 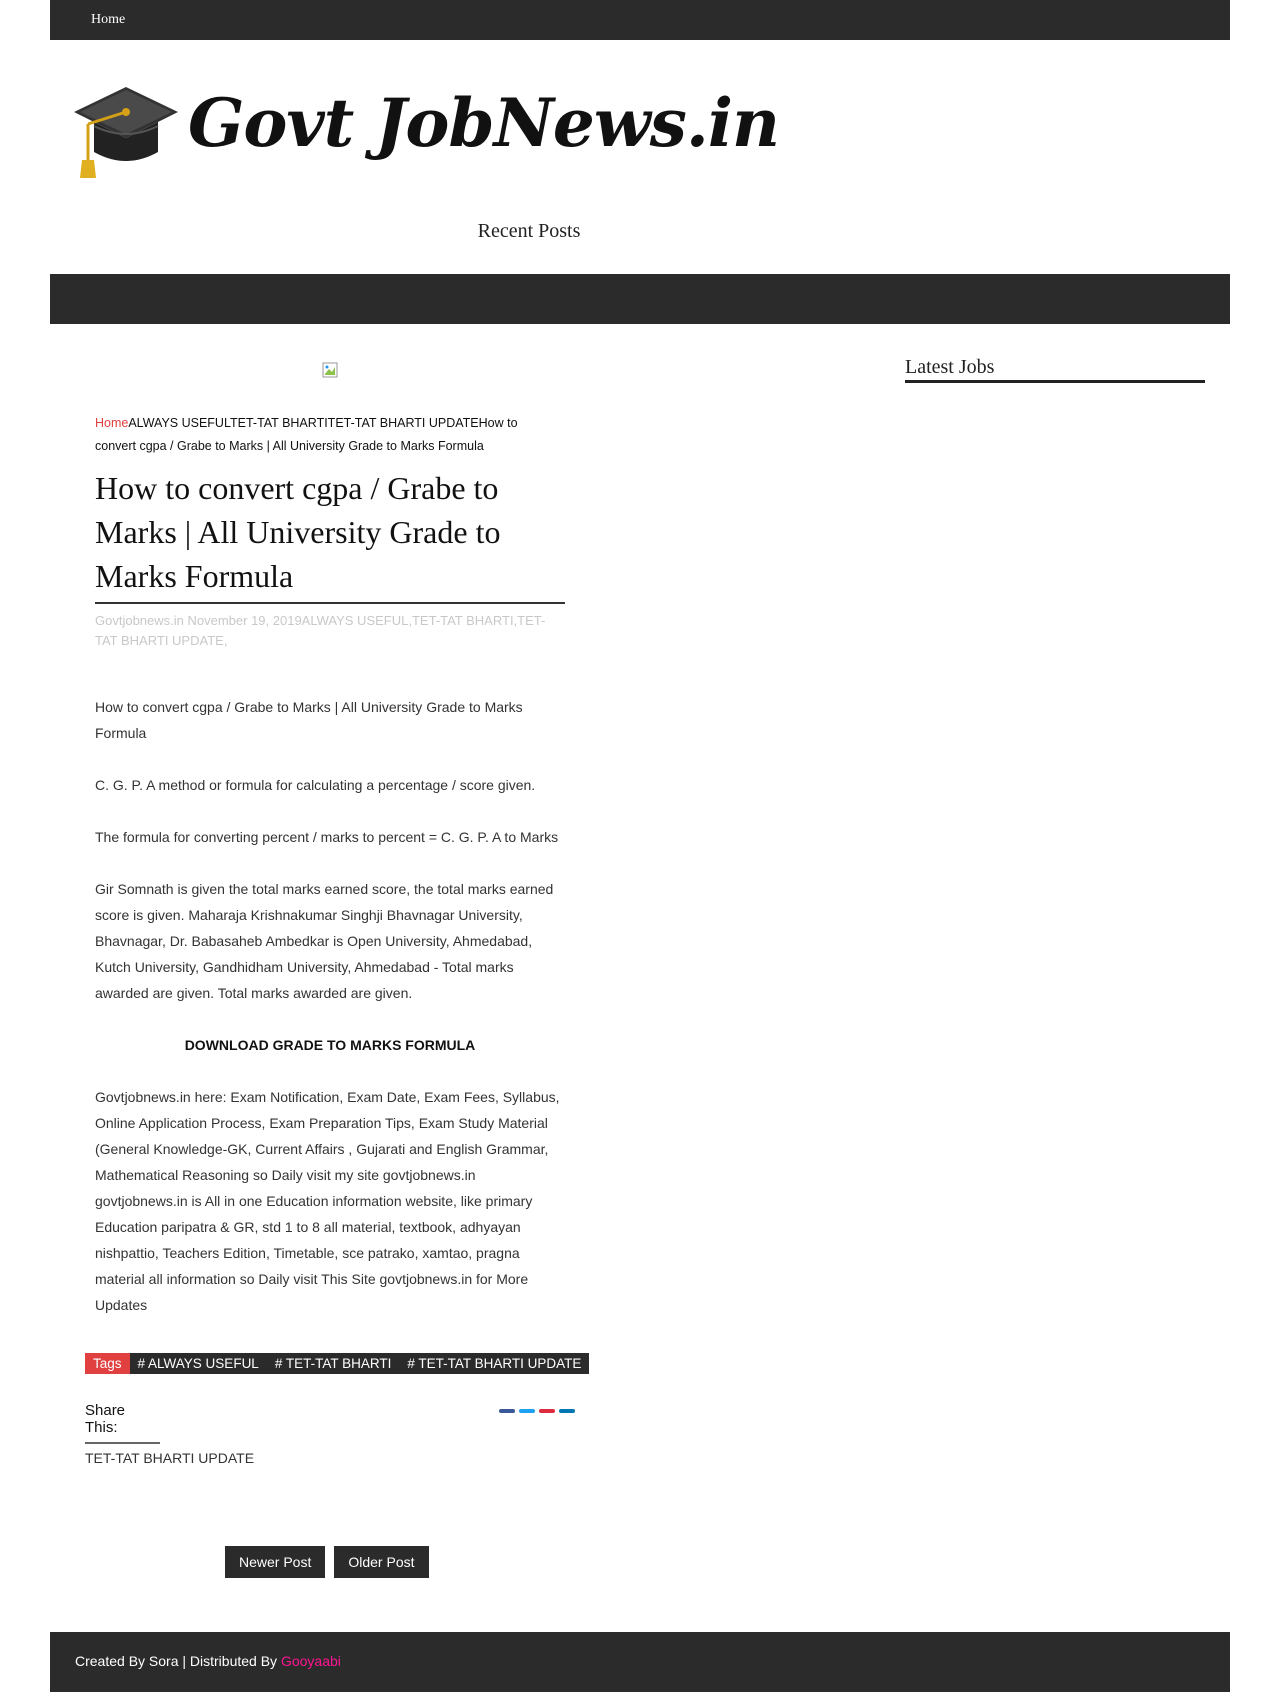 What do you see at coordinates (198, 1363) in the screenshot?
I see `tag-link: # ALWAYS USEFUL` at bounding box center [198, 1363].